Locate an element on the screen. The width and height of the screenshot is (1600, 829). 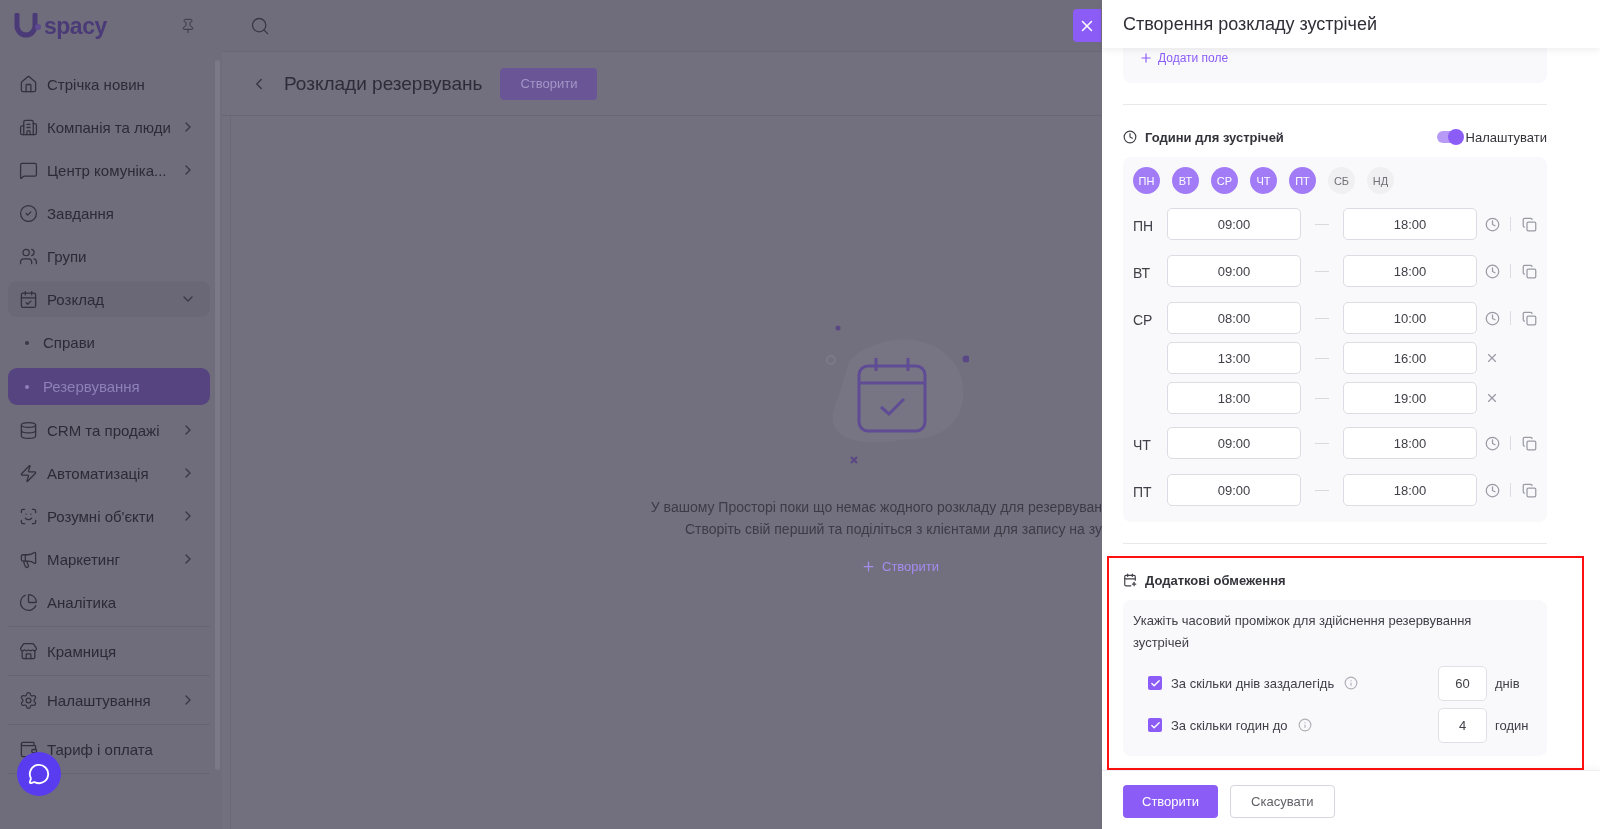
rule-label: За скільки днів заздалегідь is located at coordinates (1253, 683).